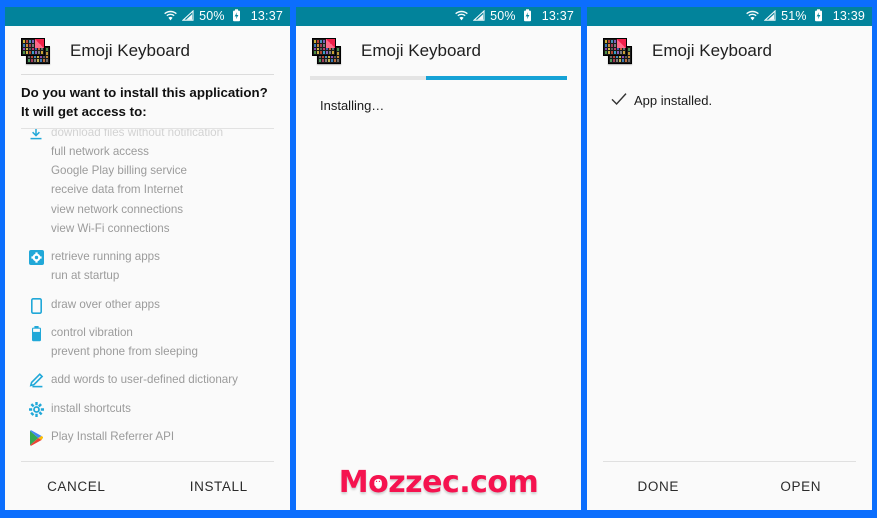 Image resolution: width=877 pixels, height=518 pixels. What do you see at coordinates (147, 404) in the screenshot?
I see `permission-group: install shortcuts` at bounding box center [147, 404].